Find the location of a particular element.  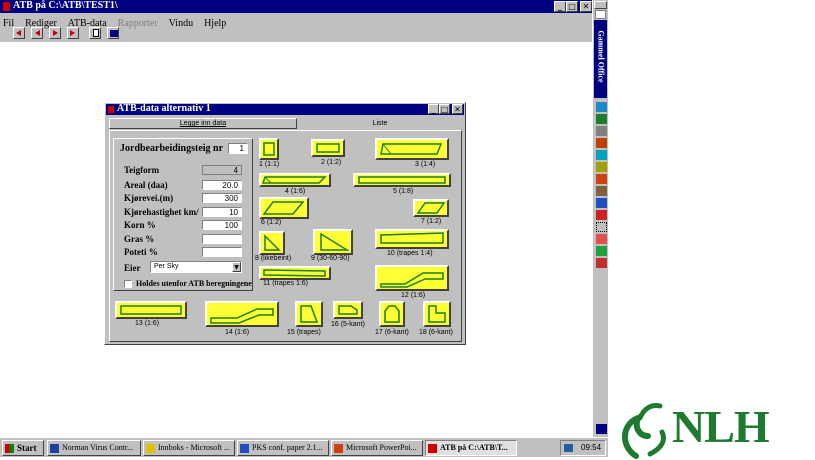

tools-icon is located at coordinates (601, 251).